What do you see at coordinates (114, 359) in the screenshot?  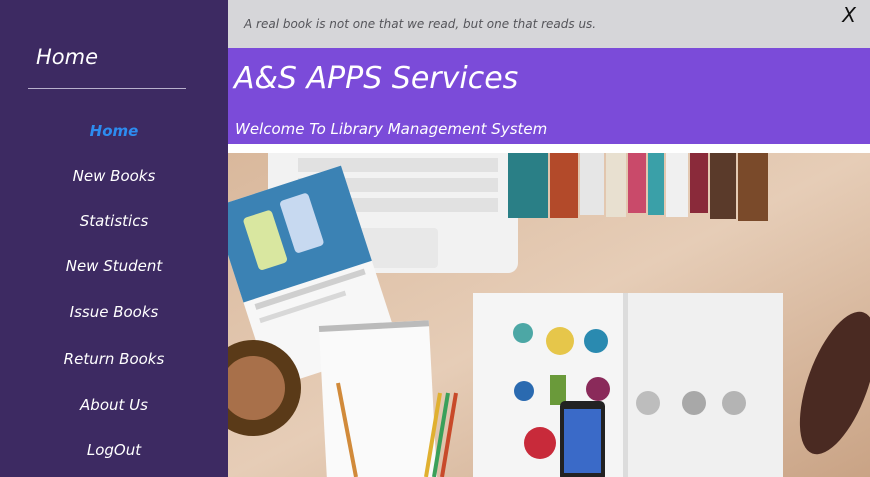 I see `sidebar-item-return-books: Return Books` at bounding box center [114, 359].